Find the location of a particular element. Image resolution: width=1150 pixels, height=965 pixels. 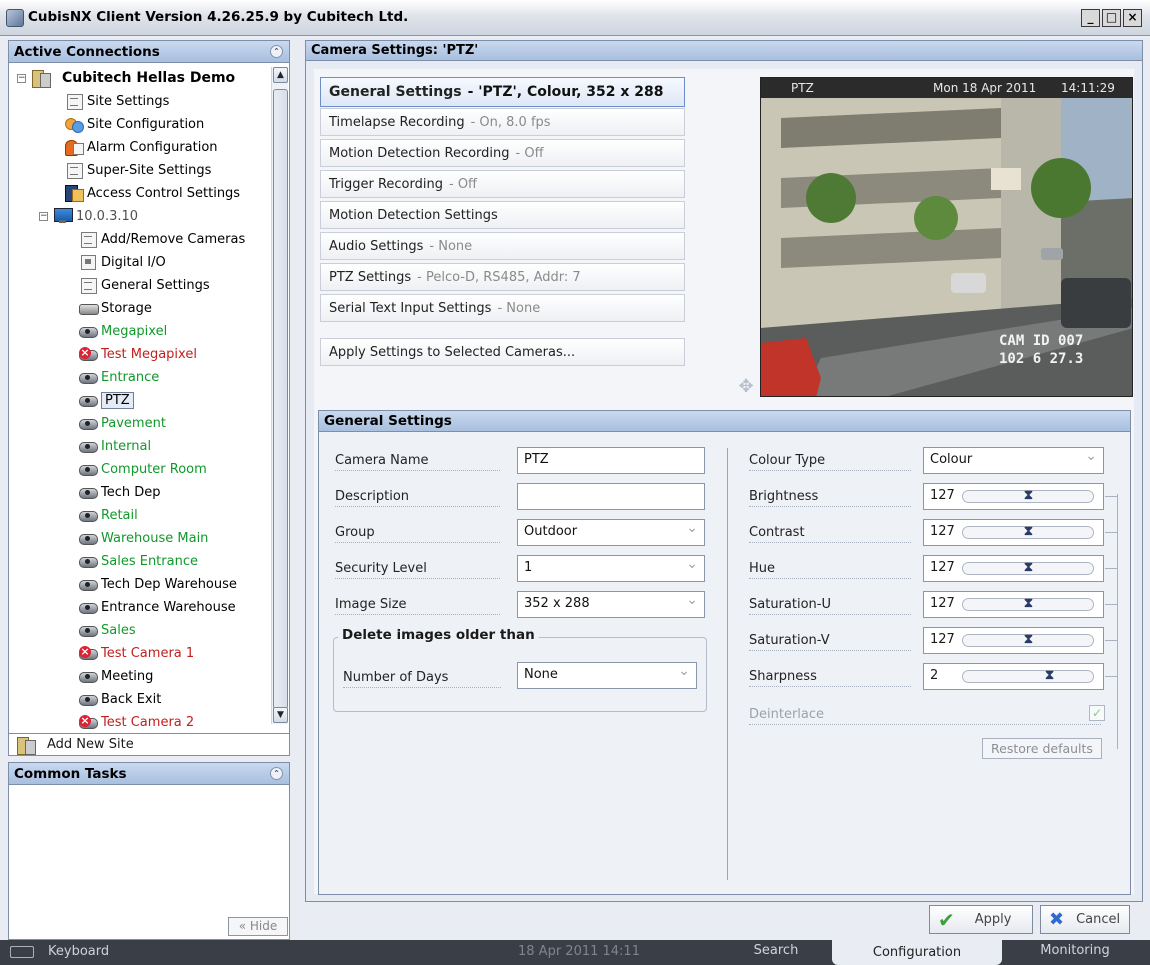

tree-item: Test Camera 2 is located at coordinates (136, 722).